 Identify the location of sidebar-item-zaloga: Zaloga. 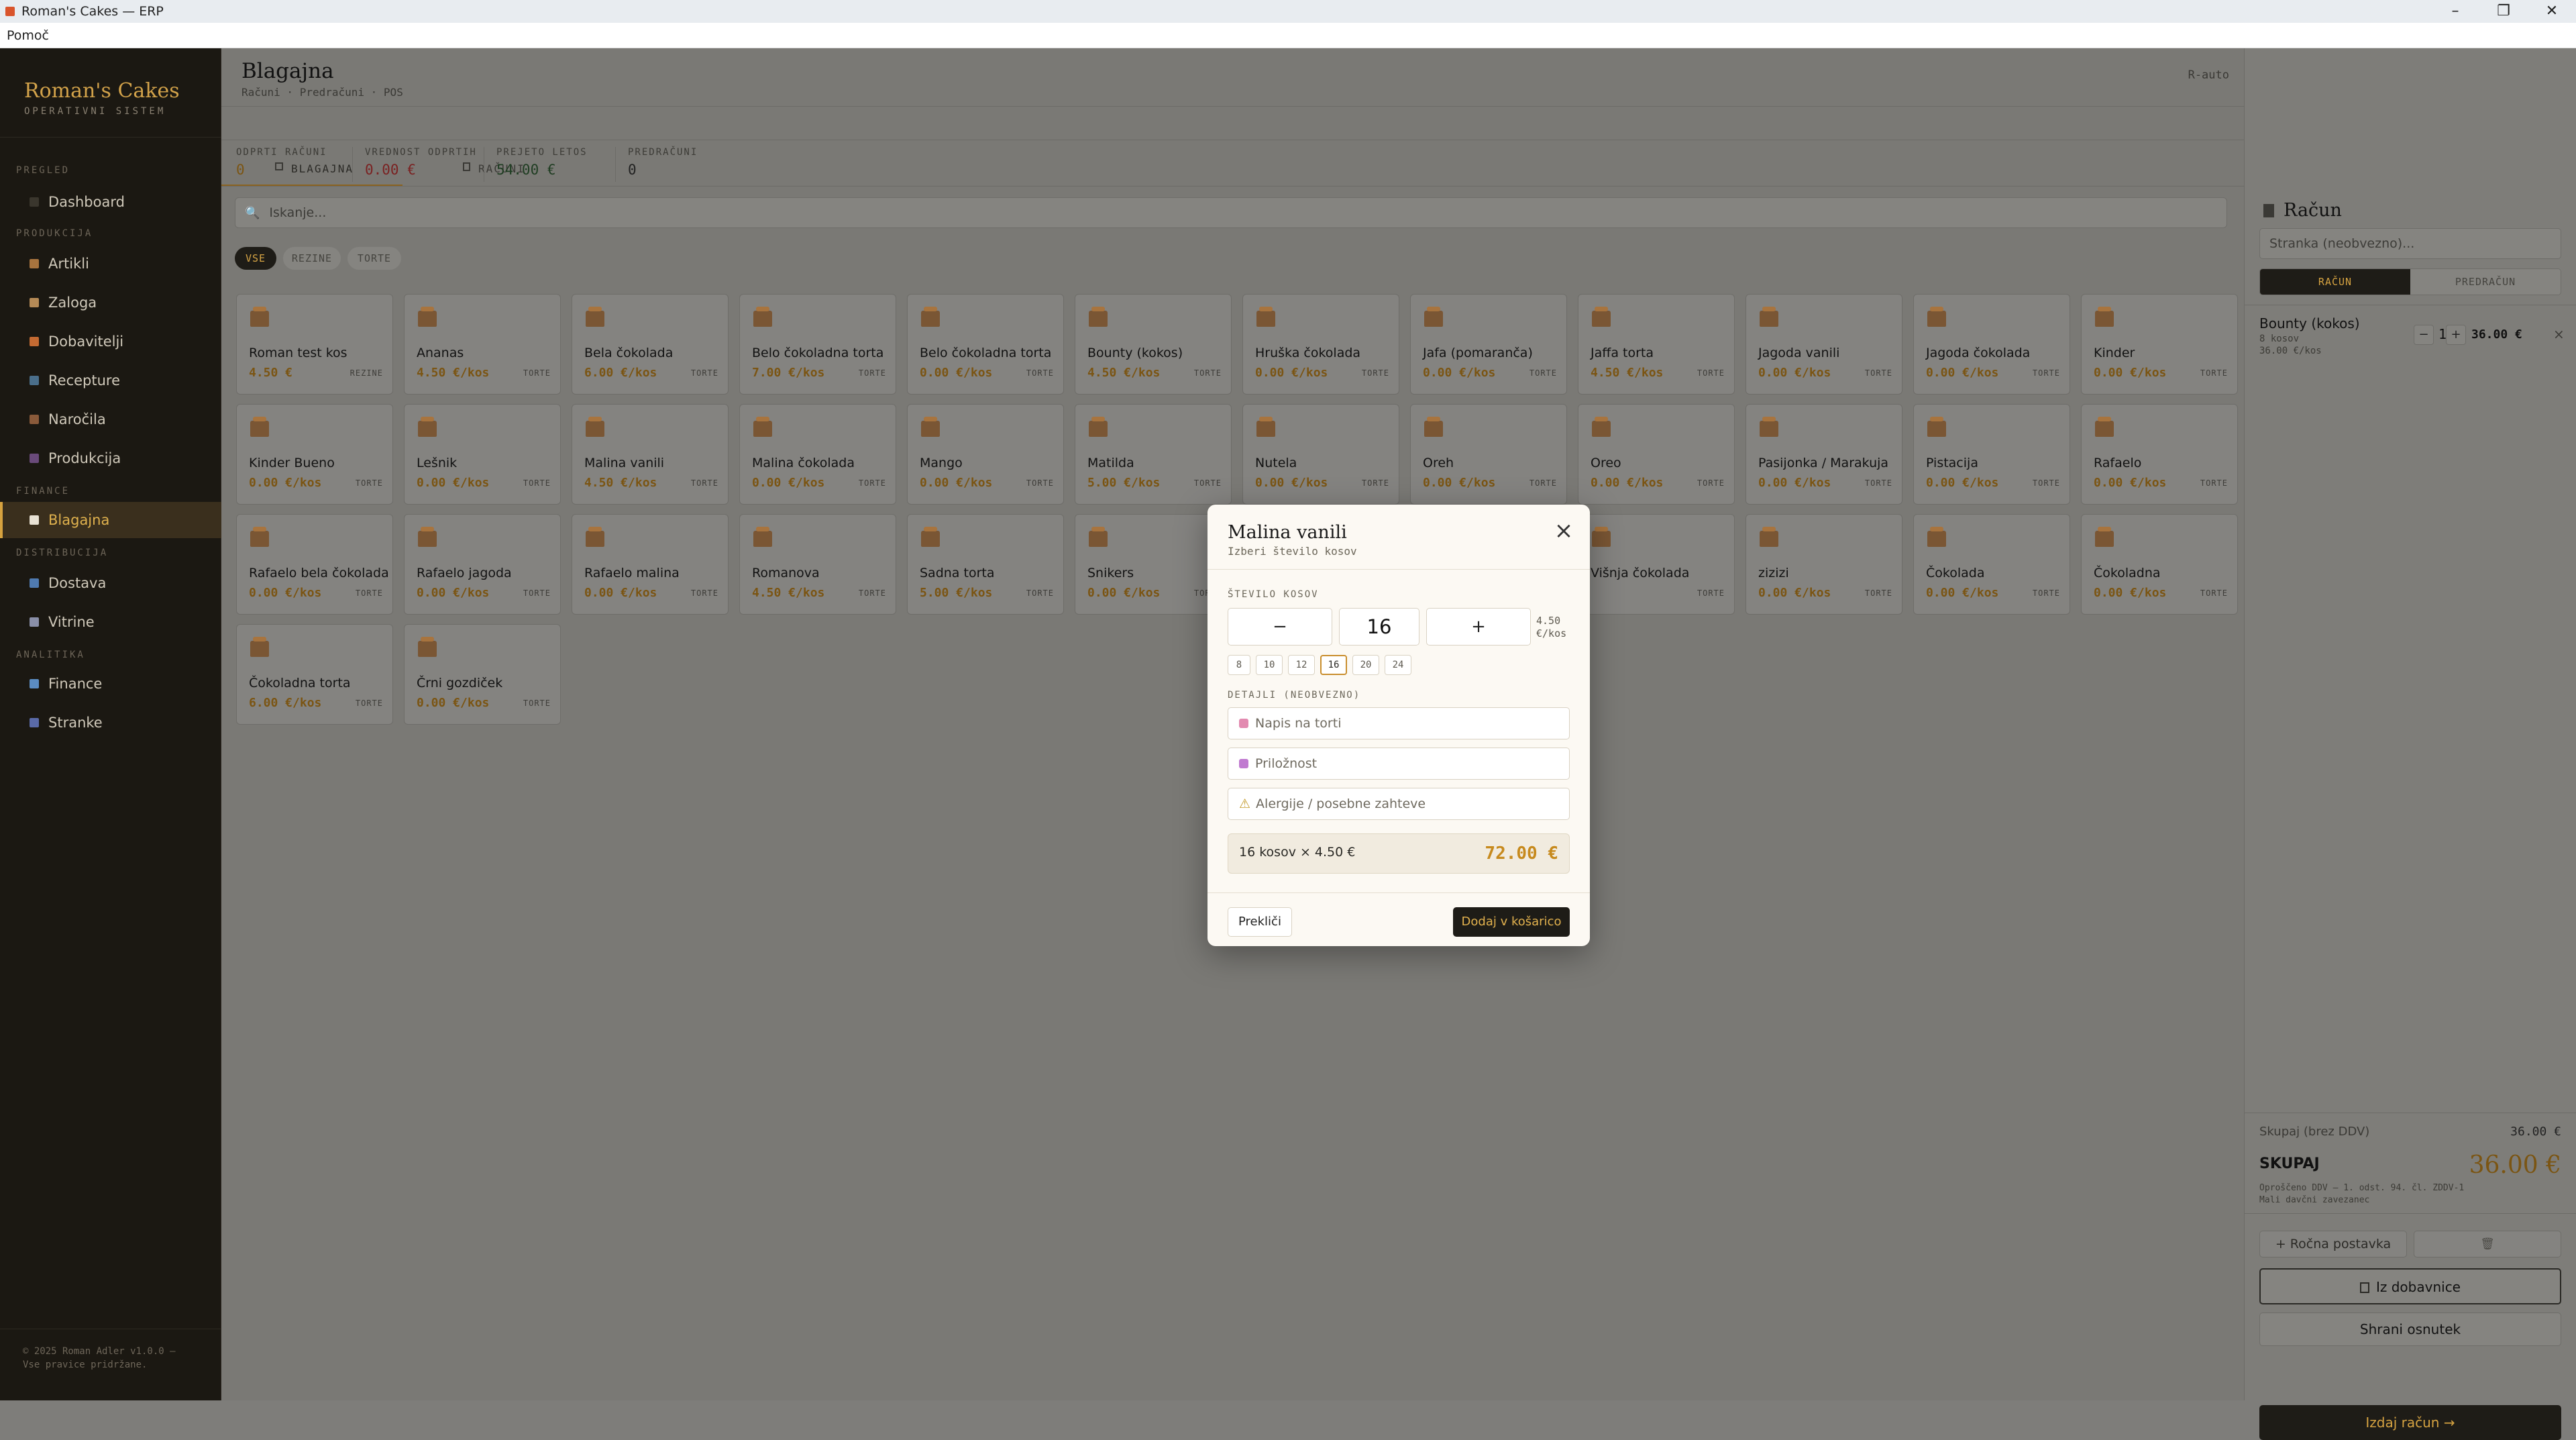
(110, 303).